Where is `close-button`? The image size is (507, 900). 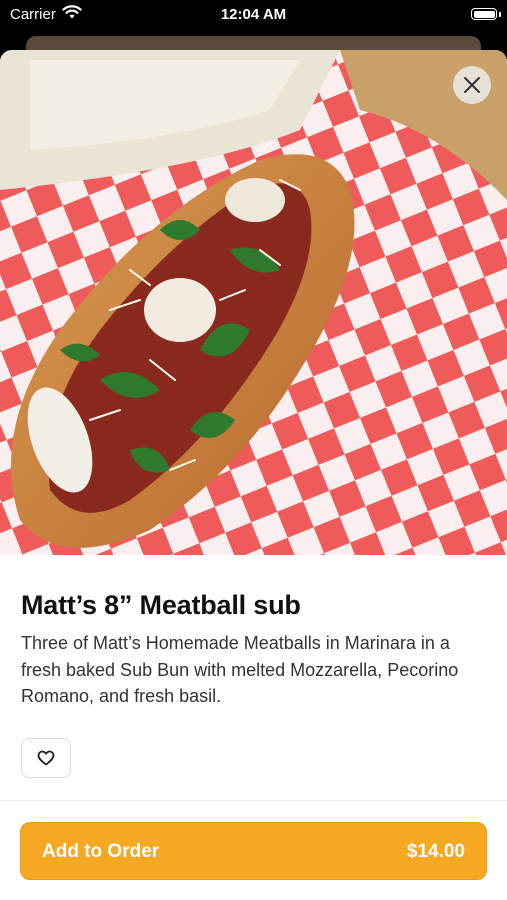 close-button is located at coordinates (472, 85).